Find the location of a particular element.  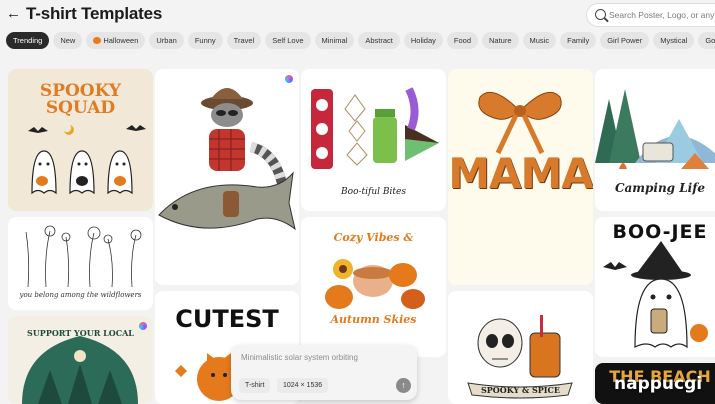

template-text: SUPPORT YOUR LOCAL is located at coordinates (80, 333).